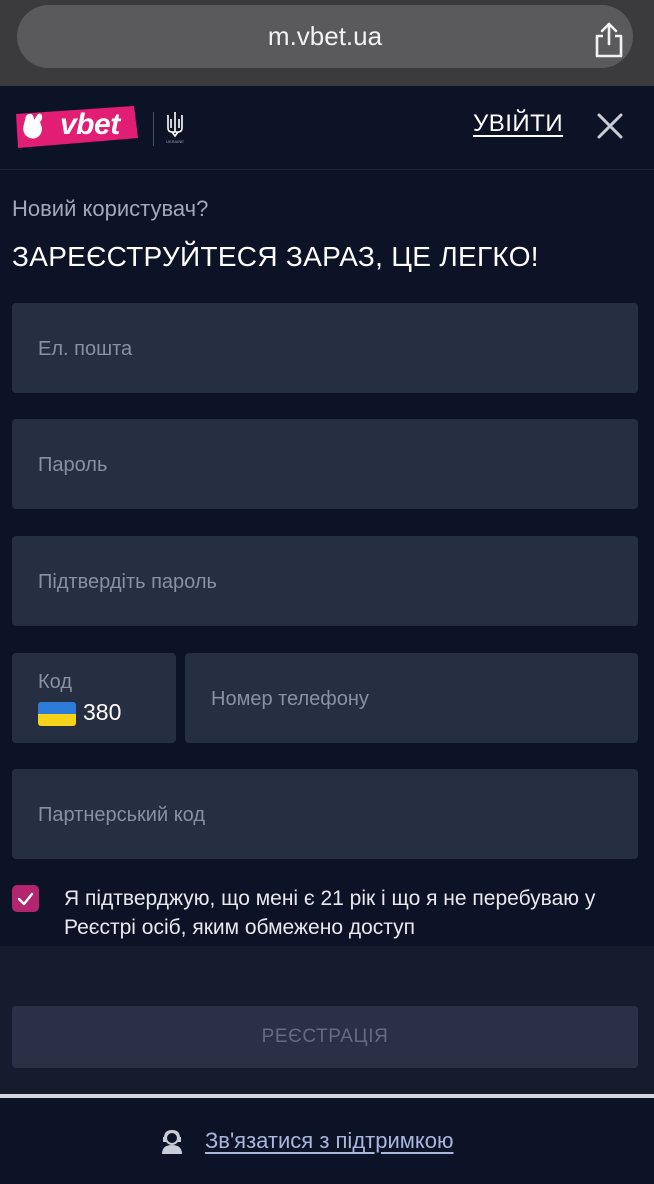 The image size is (654, 1184). I want to click on url-text: m.vbet.ua, so click(325, 36).